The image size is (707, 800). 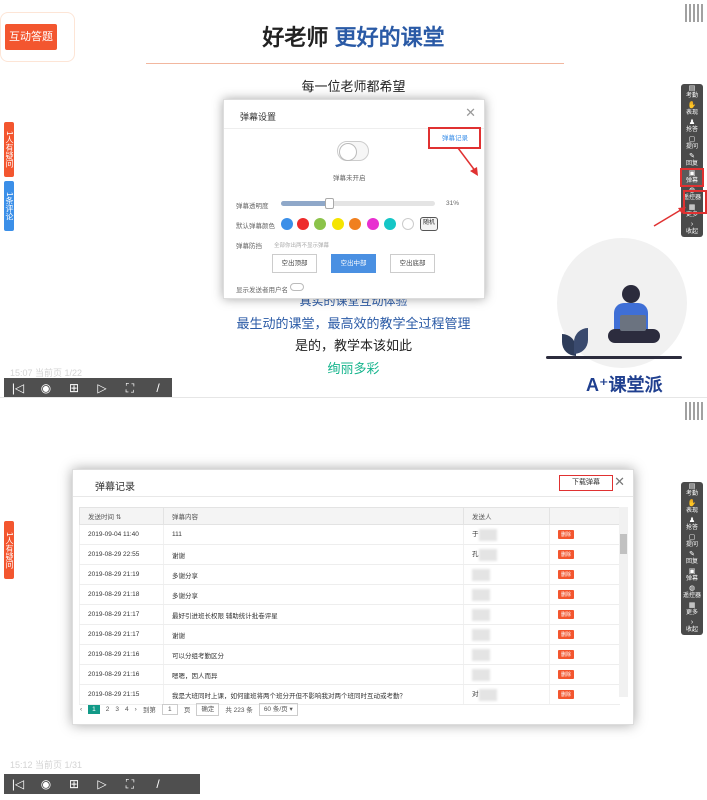 What do you see at coordinates (584, 516) in the screenshot?
I see `column-header-actions` at bounding box center [584, 516].